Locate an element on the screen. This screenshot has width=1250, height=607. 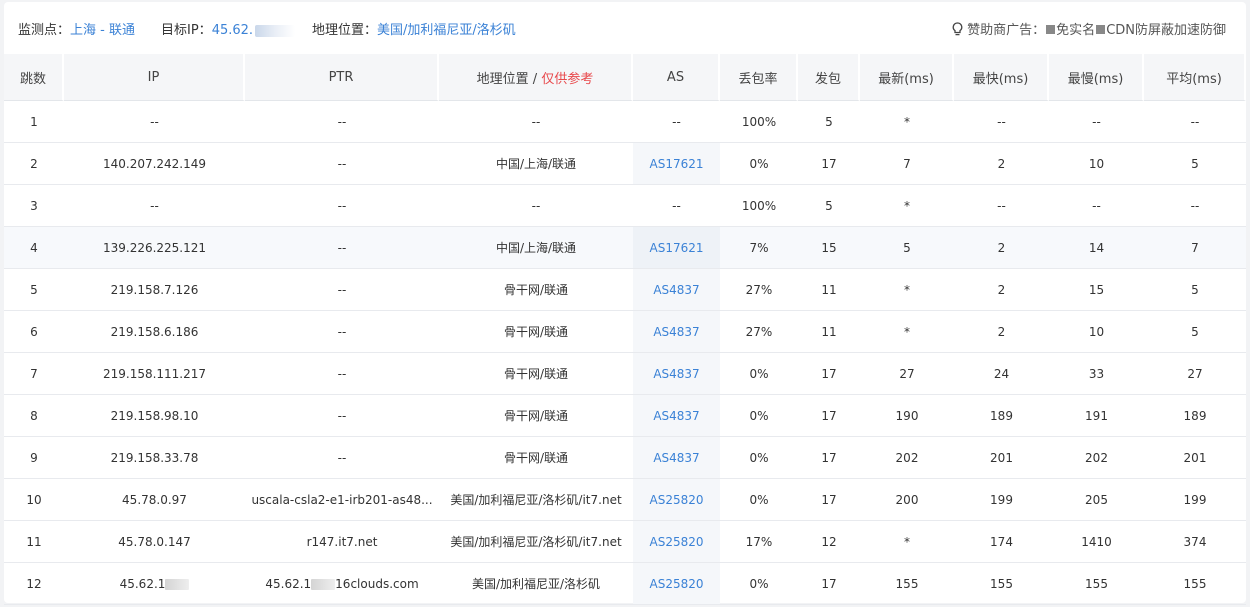
cell-hop: 5 is located at coordinates (34, 290).